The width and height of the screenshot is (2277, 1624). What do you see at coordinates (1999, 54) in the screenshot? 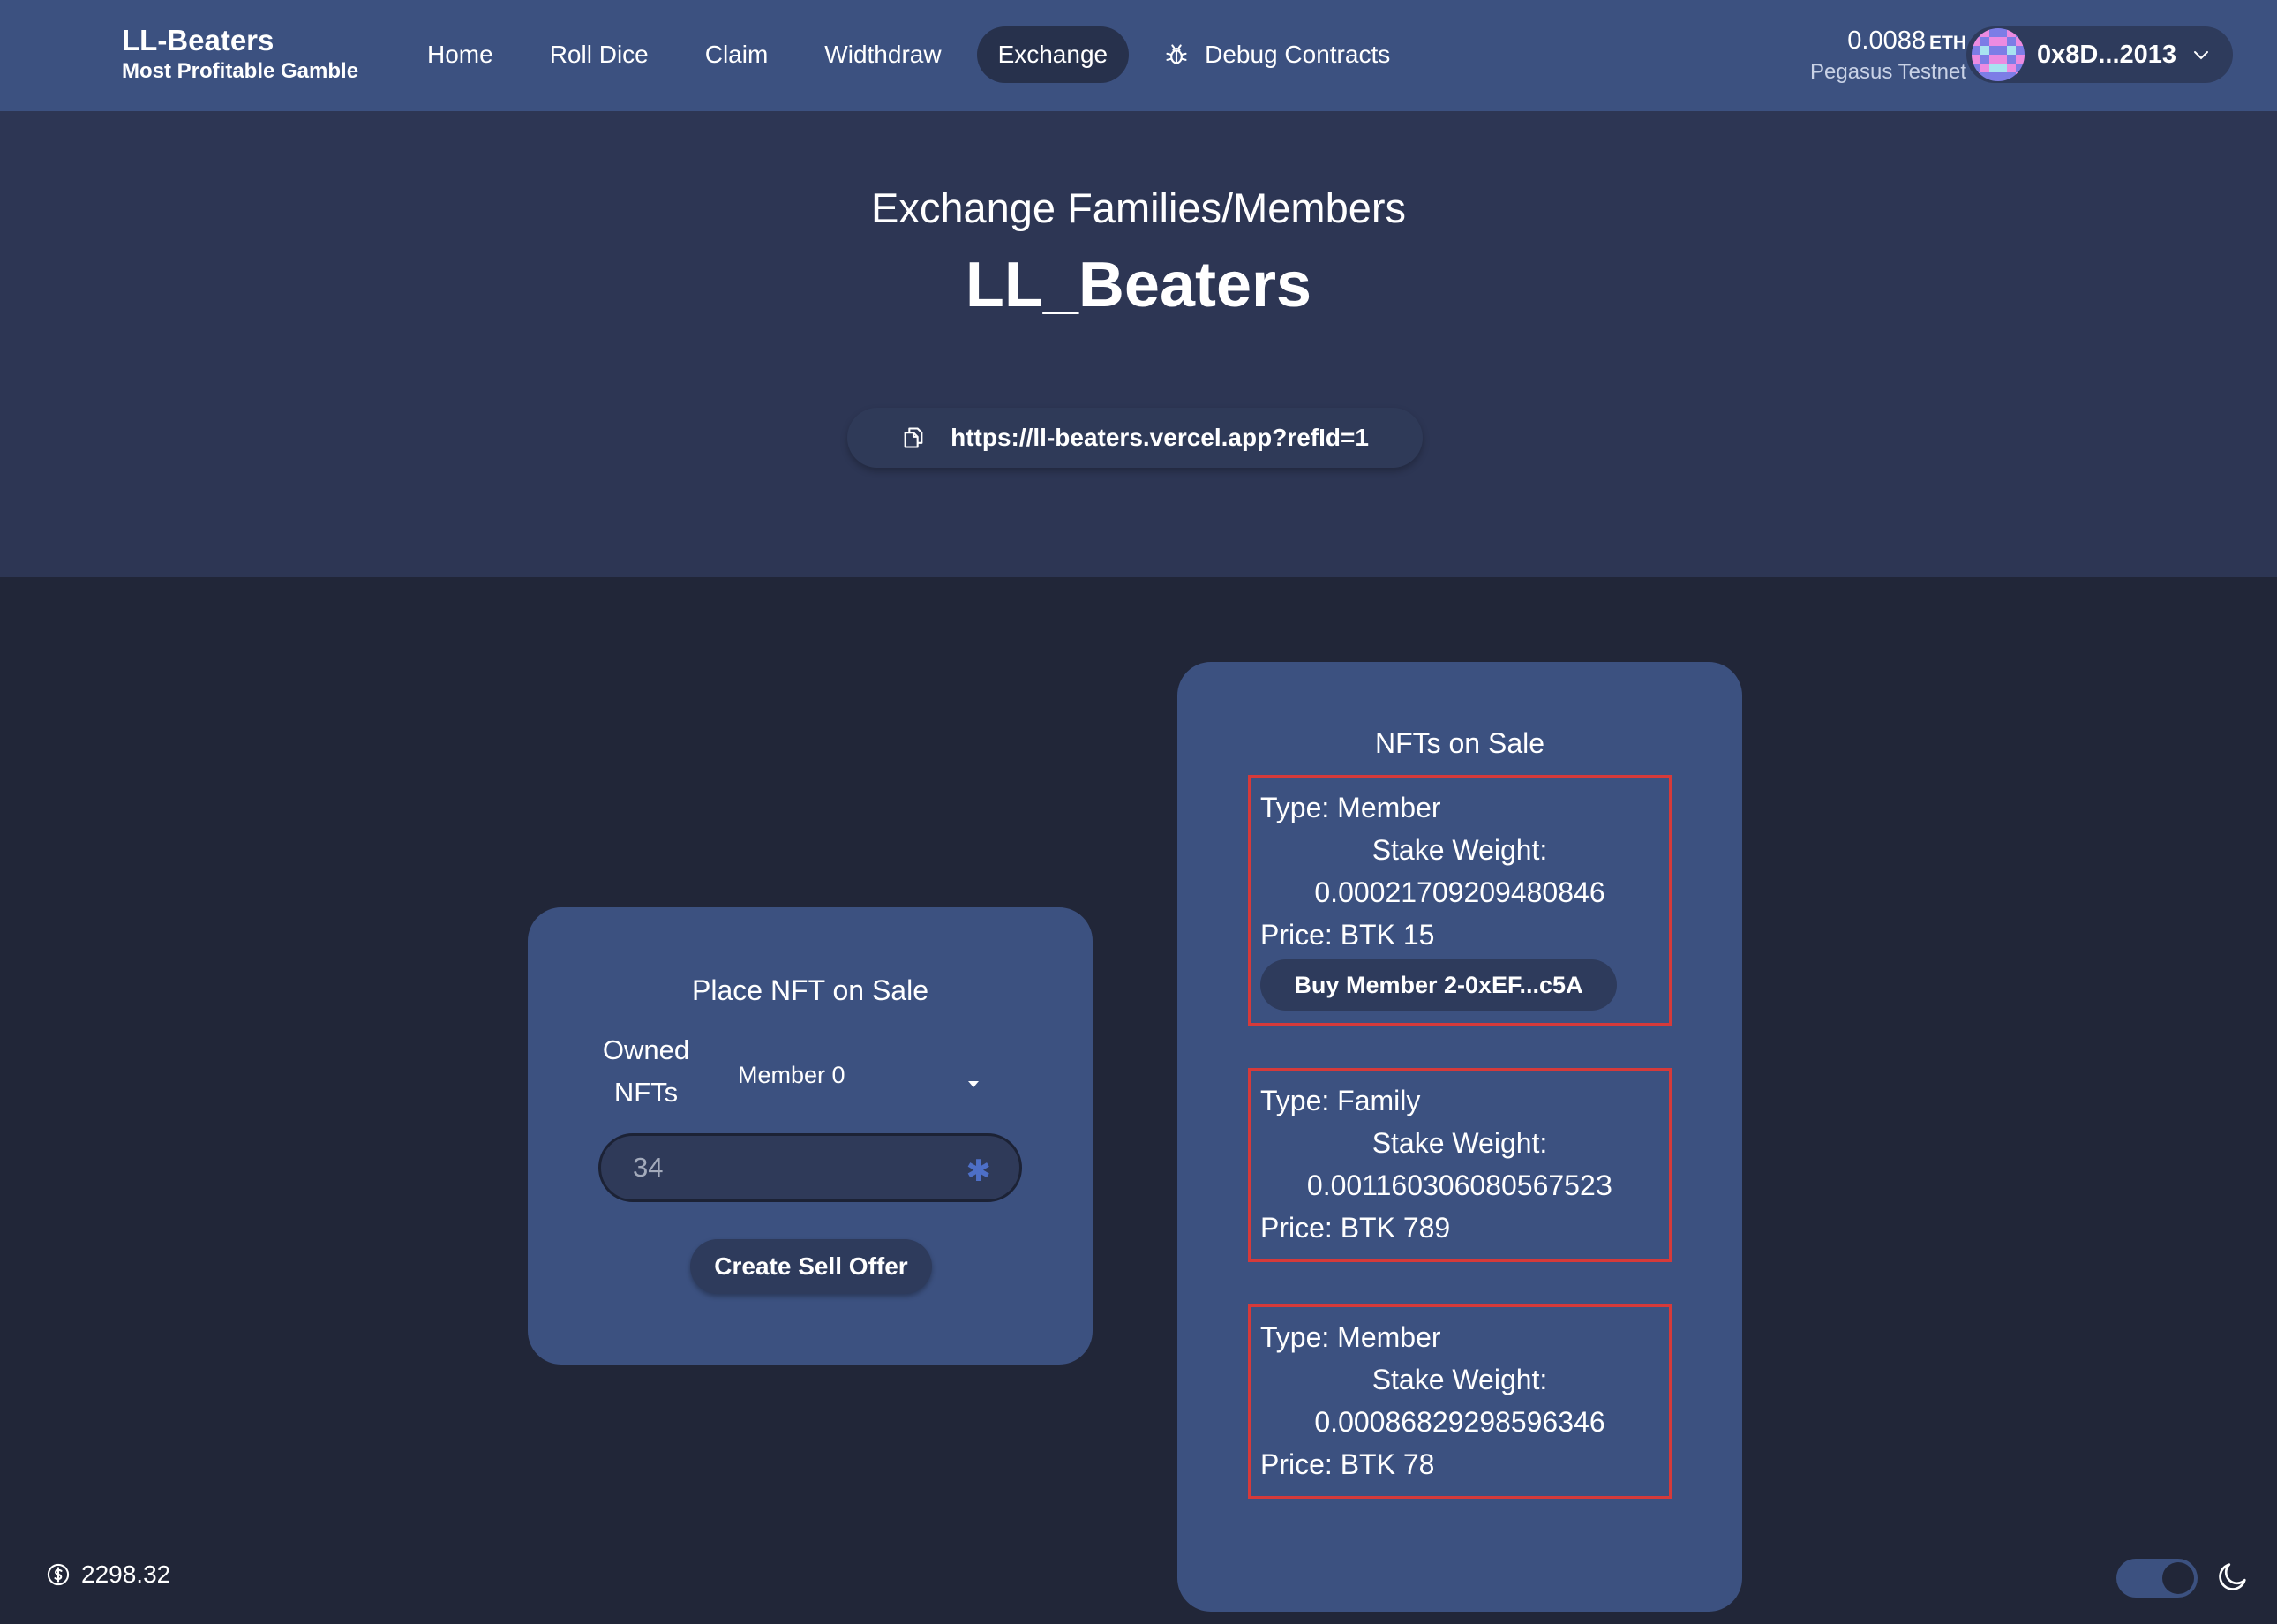
I see `avatar` at bounding box center [1999, 54].